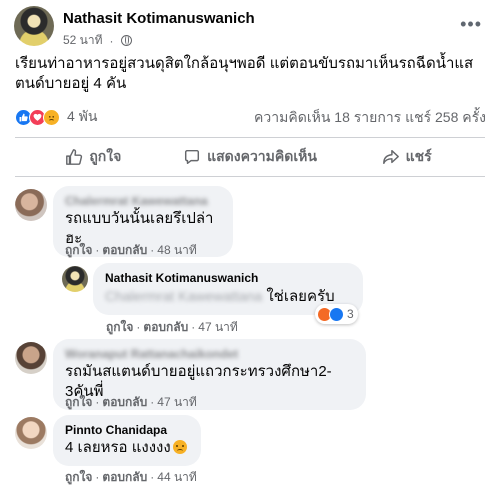 The image size is (500, 488). I want to click on reaction-count: 4 พัน, so click(82, 117).